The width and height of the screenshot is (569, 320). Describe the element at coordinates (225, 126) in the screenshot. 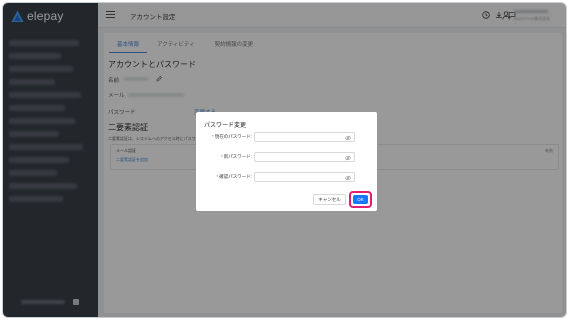

I see `dialog-title: パスワード変更` at that location.